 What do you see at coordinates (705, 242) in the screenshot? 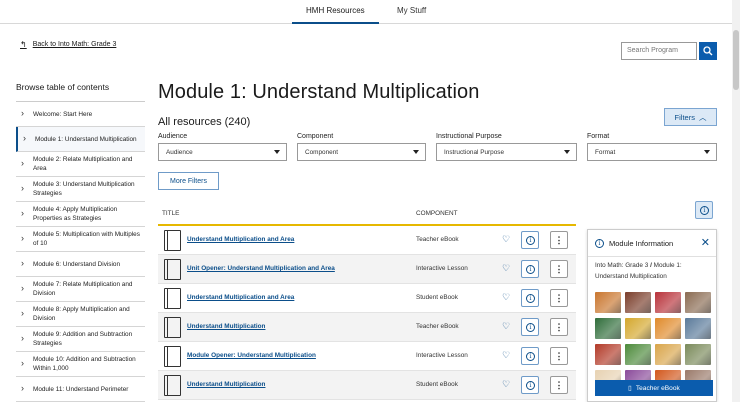
I see `close-icon: ✕` at bounding box center [705, 242].